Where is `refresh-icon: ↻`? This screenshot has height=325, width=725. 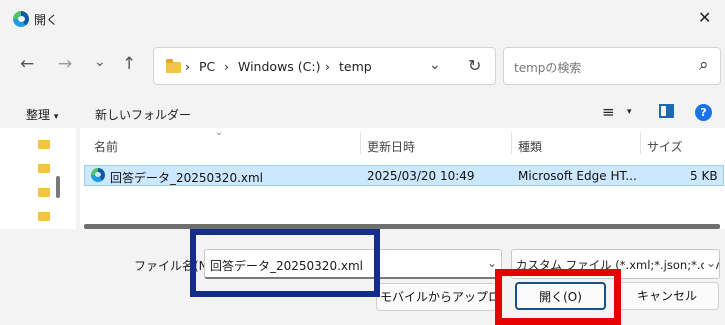 refresh-icon: ↻ is located at coordinates (474, 65).